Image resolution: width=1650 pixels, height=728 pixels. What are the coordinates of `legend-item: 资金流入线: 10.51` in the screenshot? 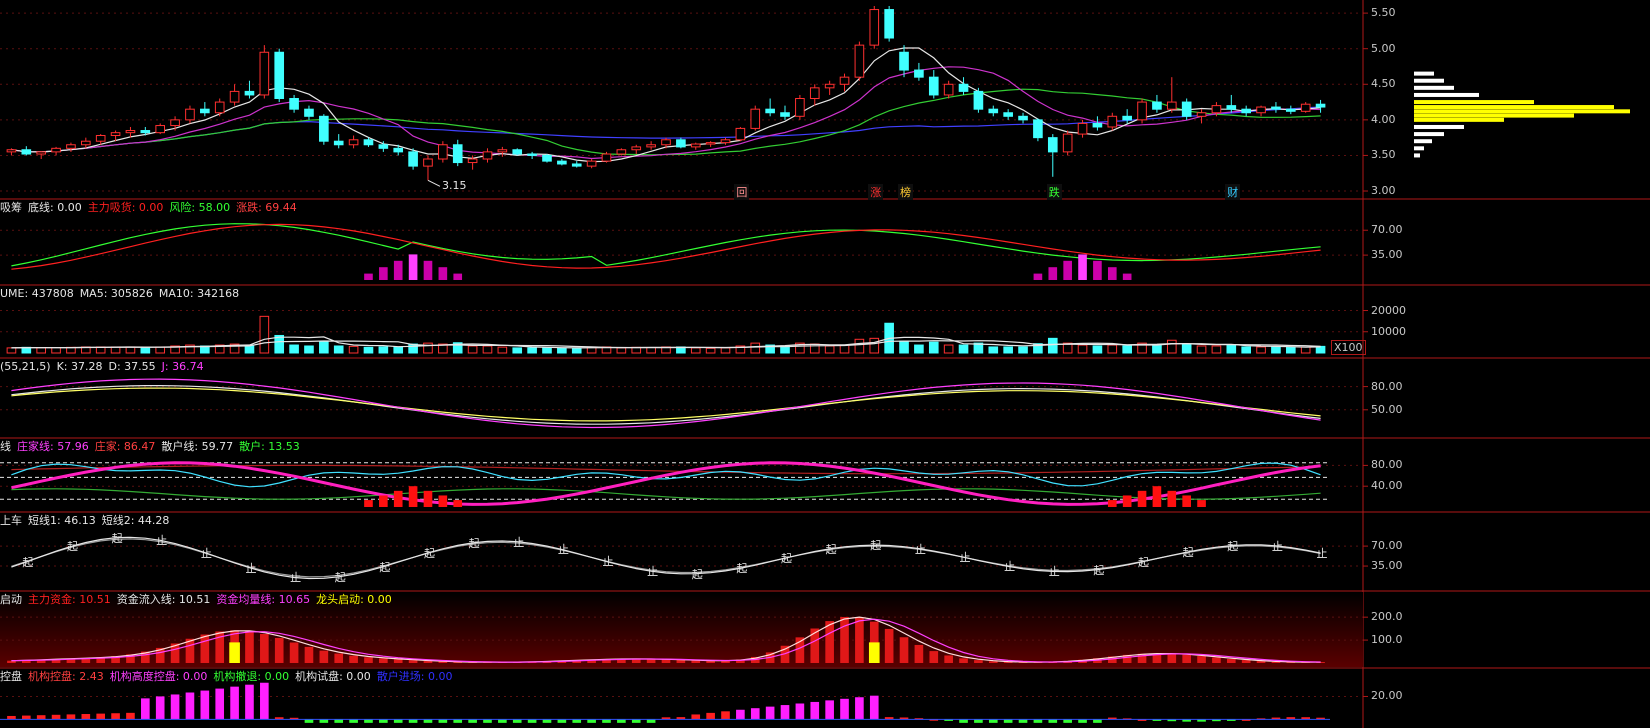 It's located at (163, 599).